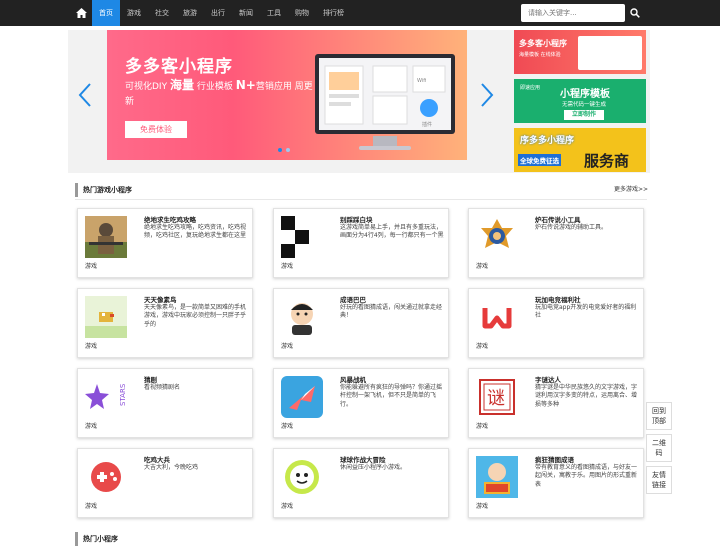  Describe the element at coordinates (302, 317) in the screenshot. I see `idiom-character-icon` at that location.